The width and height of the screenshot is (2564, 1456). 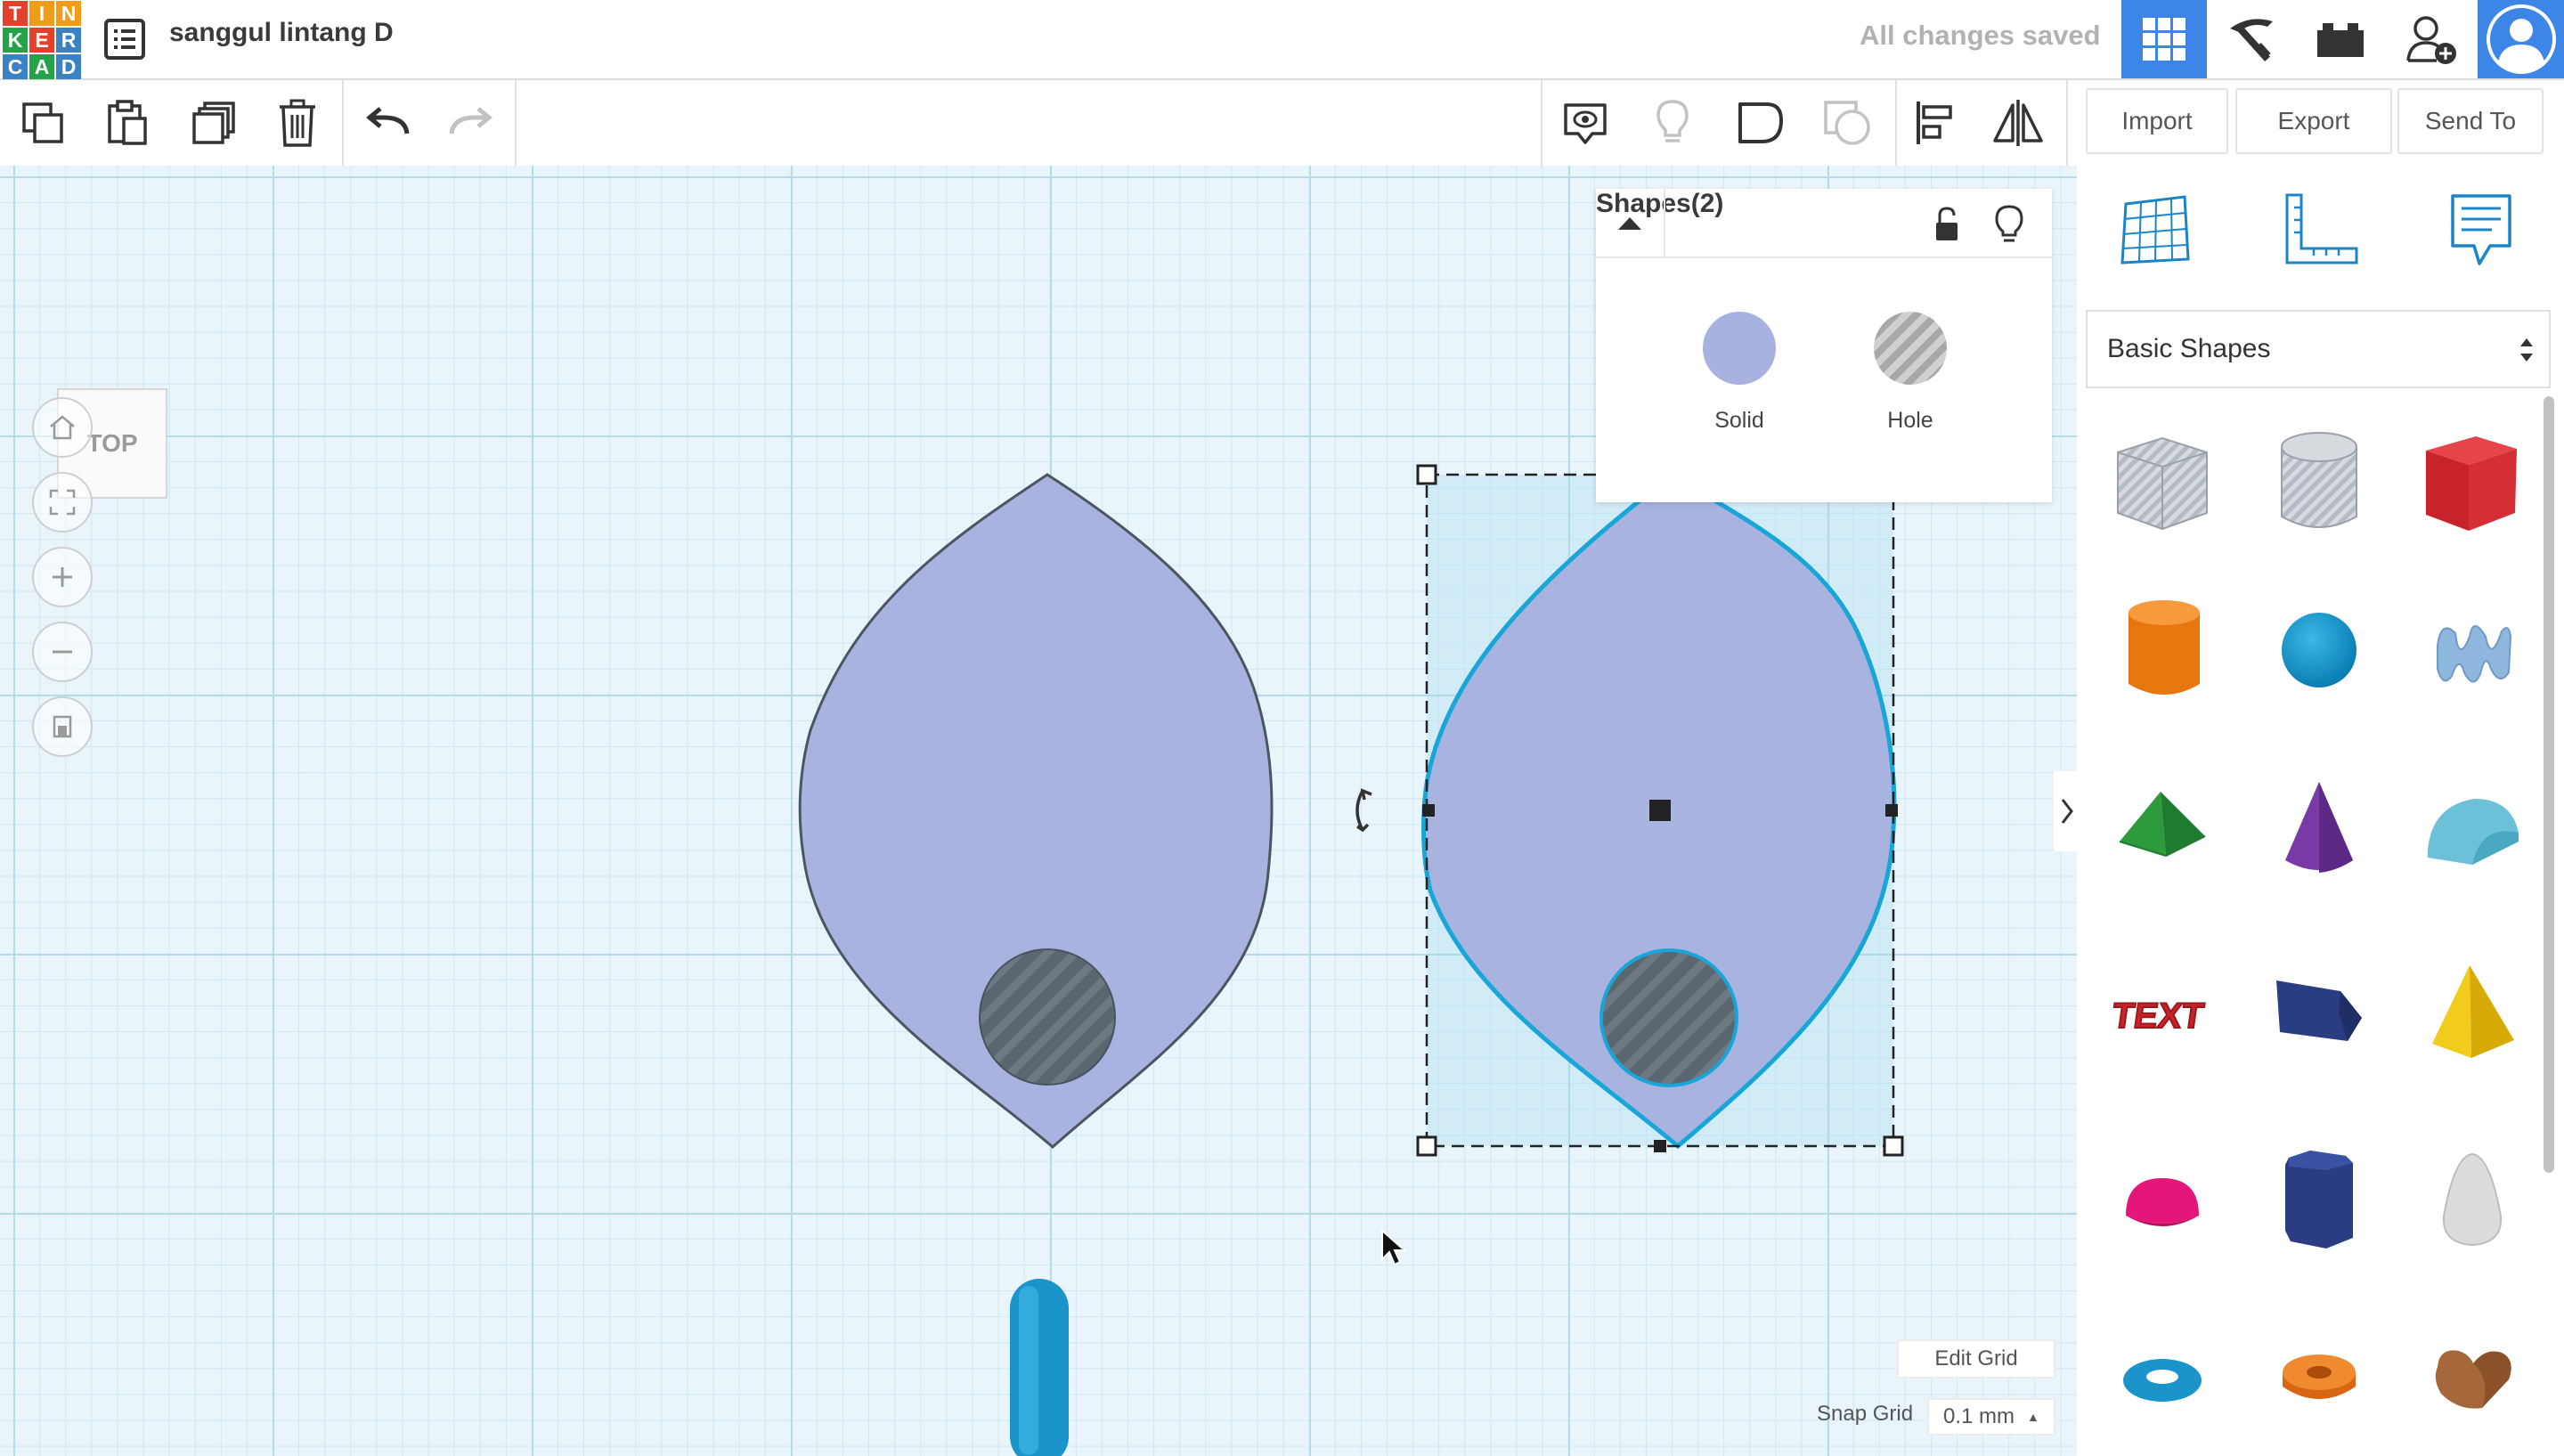 What do you see at coordinates (62, 577) in the screenshot?
I see `zoom-in-icon` at bounding box center [62, 577].